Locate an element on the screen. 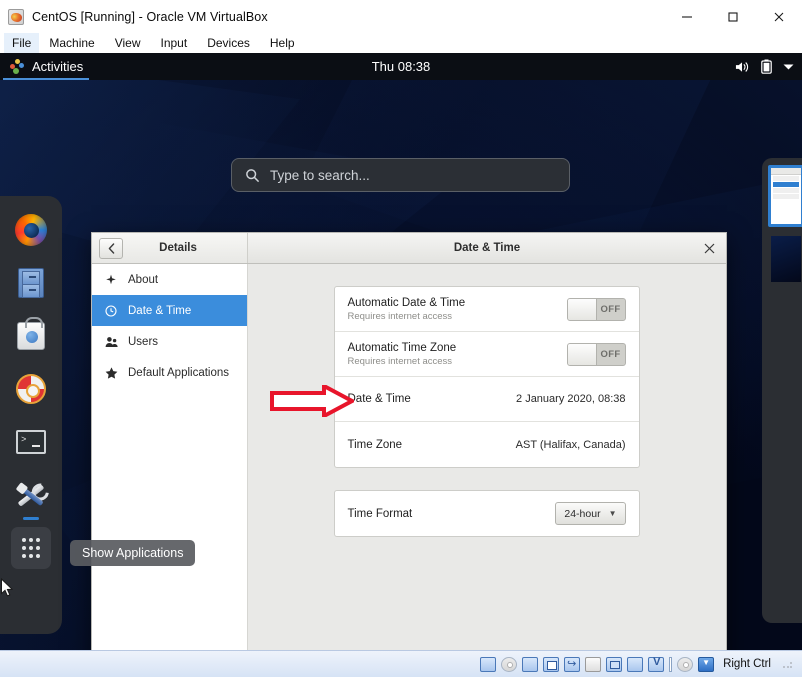 This screenshot has width=802, height=677. settings-tools-icon is located at coordinates (31, 495).